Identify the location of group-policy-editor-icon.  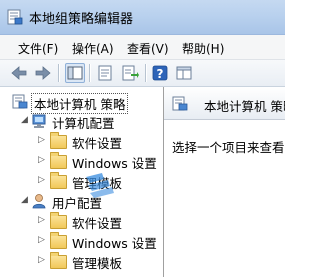
(15, 17).